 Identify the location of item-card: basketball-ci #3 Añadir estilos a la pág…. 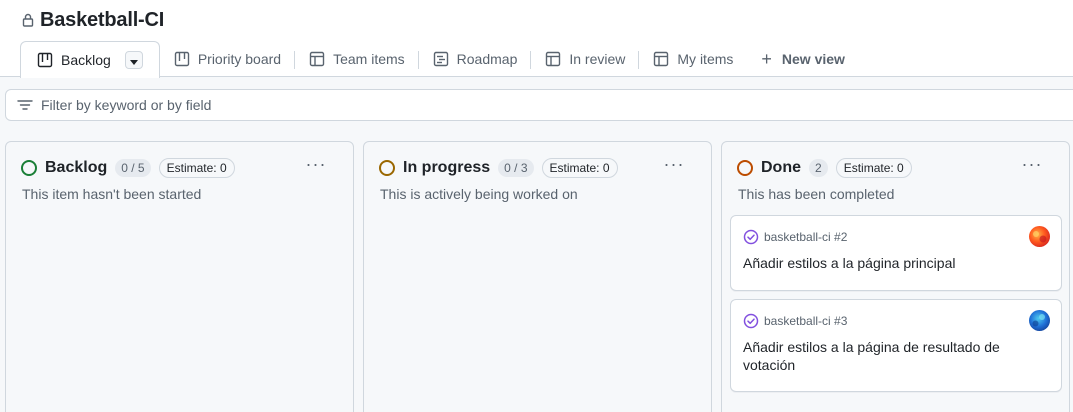
(896, 345).